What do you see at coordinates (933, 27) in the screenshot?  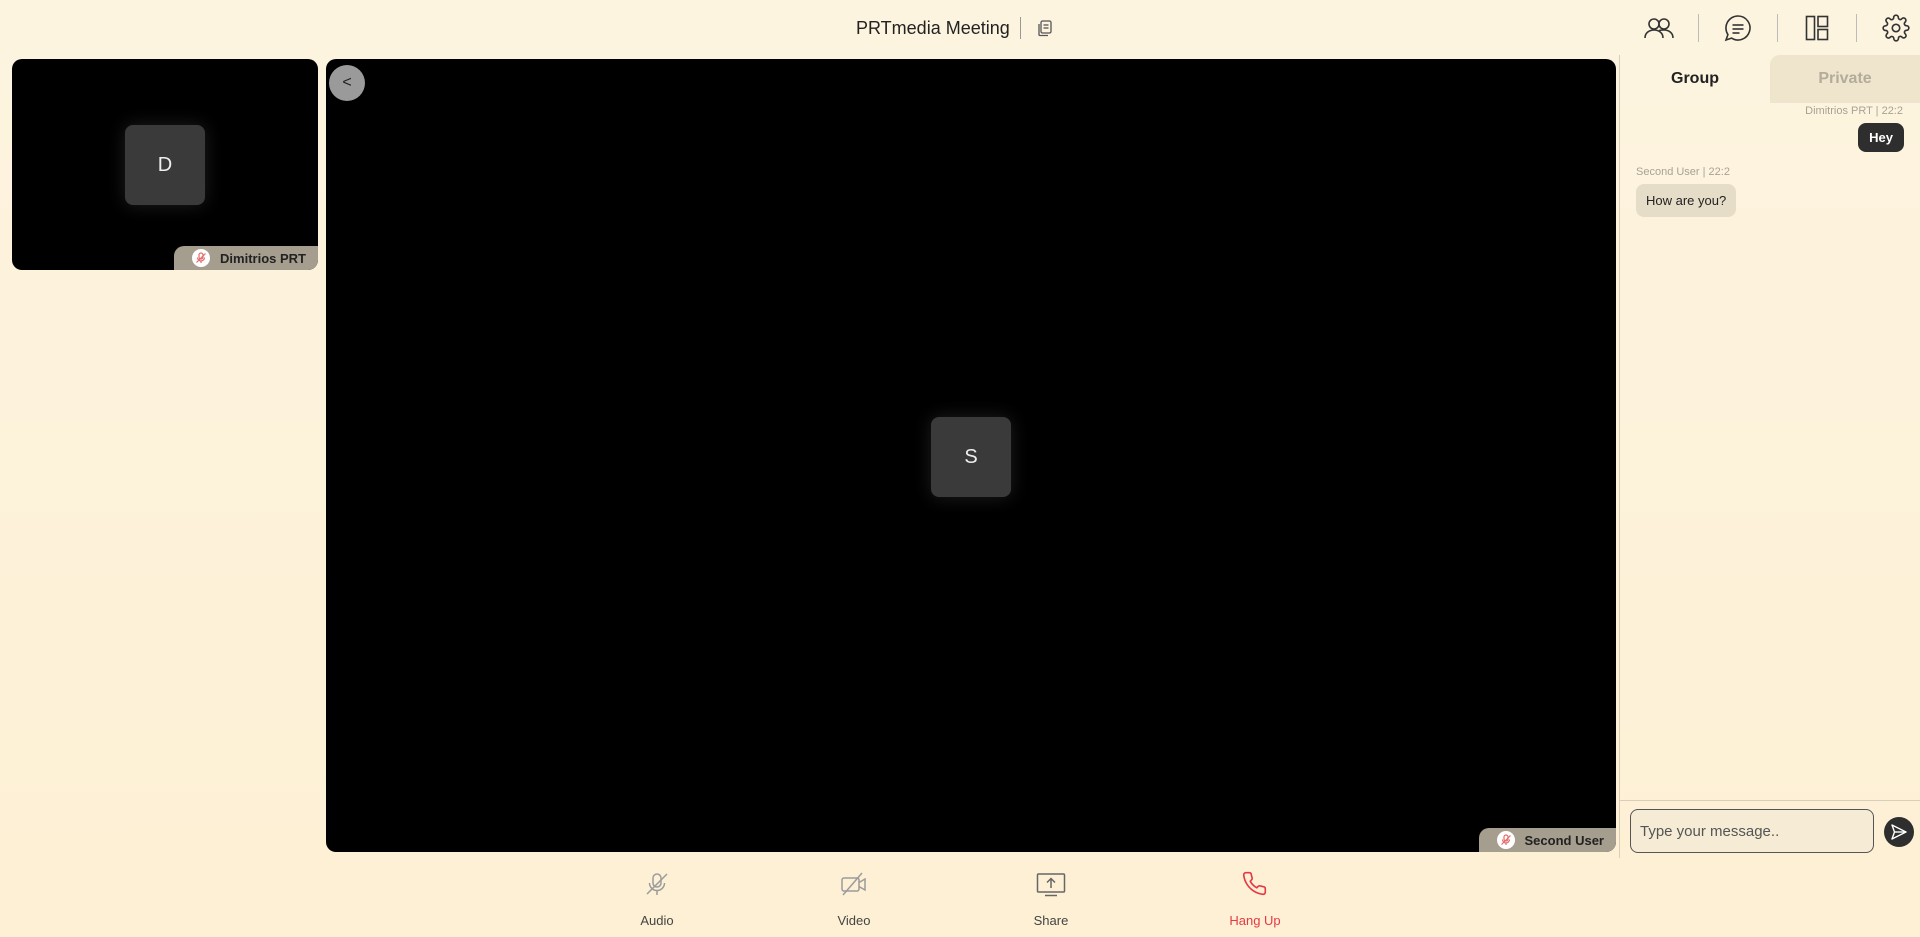 I see `meeting-title: PRTmedia Meeting` at bounding box center [933, 27].